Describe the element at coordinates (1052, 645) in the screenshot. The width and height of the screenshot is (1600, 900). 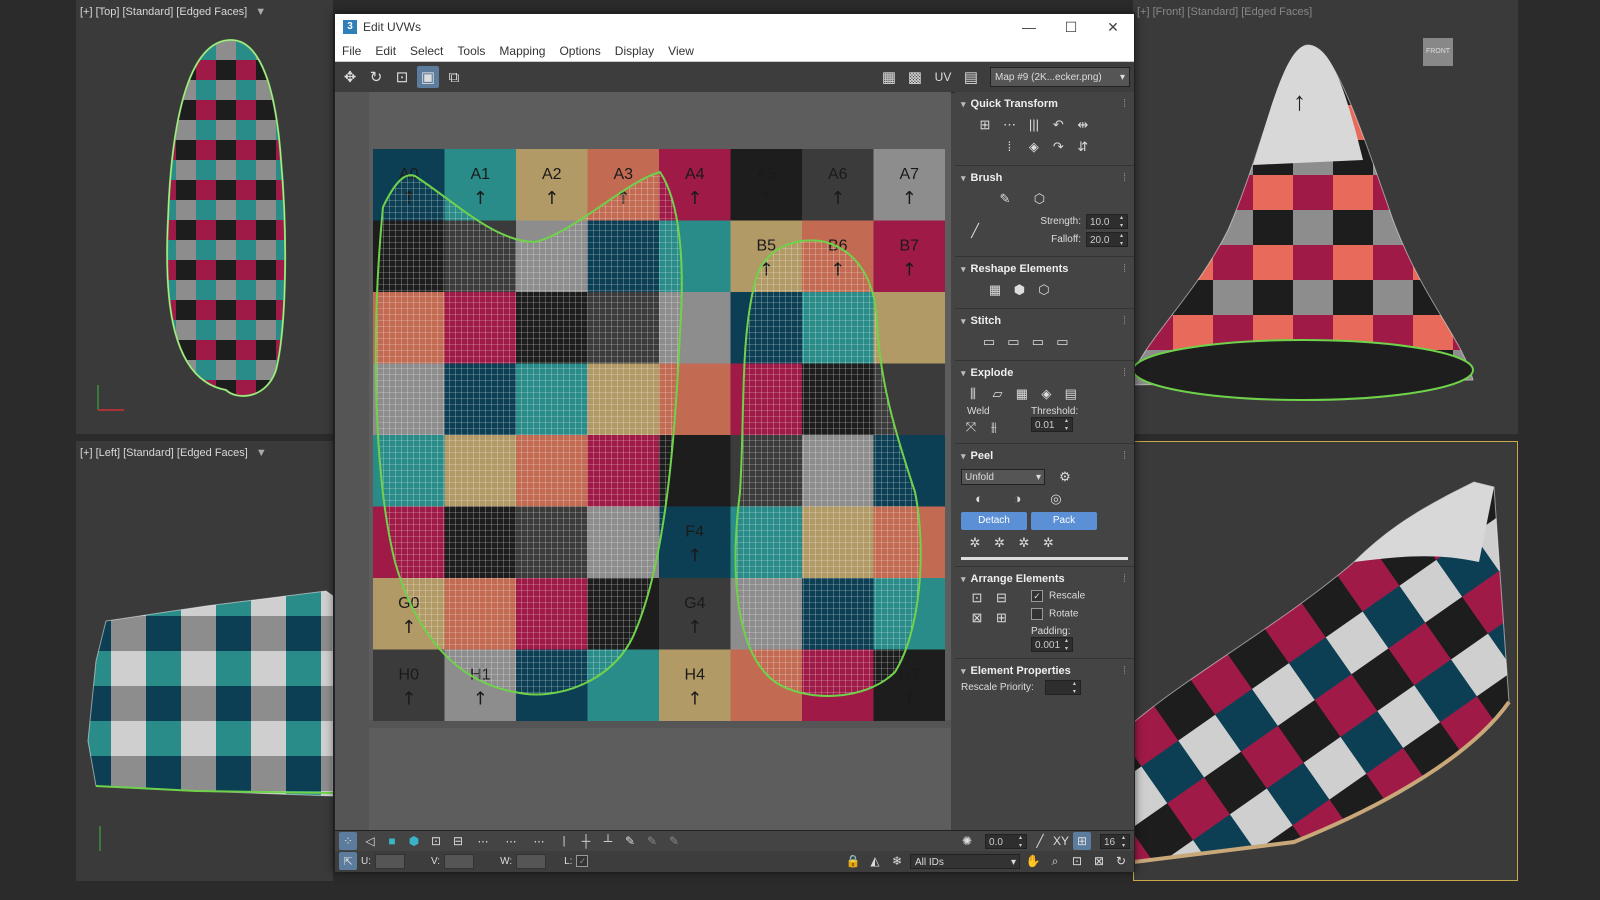
I see `padding-spinner: 0.001` at that location.